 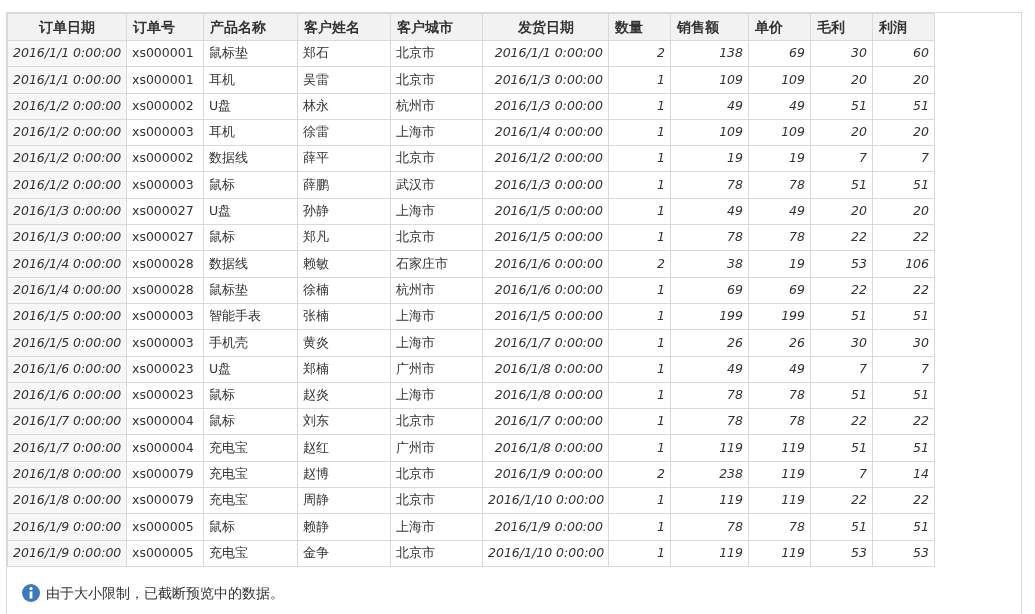 I want to click on table-cell: 2, so click(x=639, y=264).